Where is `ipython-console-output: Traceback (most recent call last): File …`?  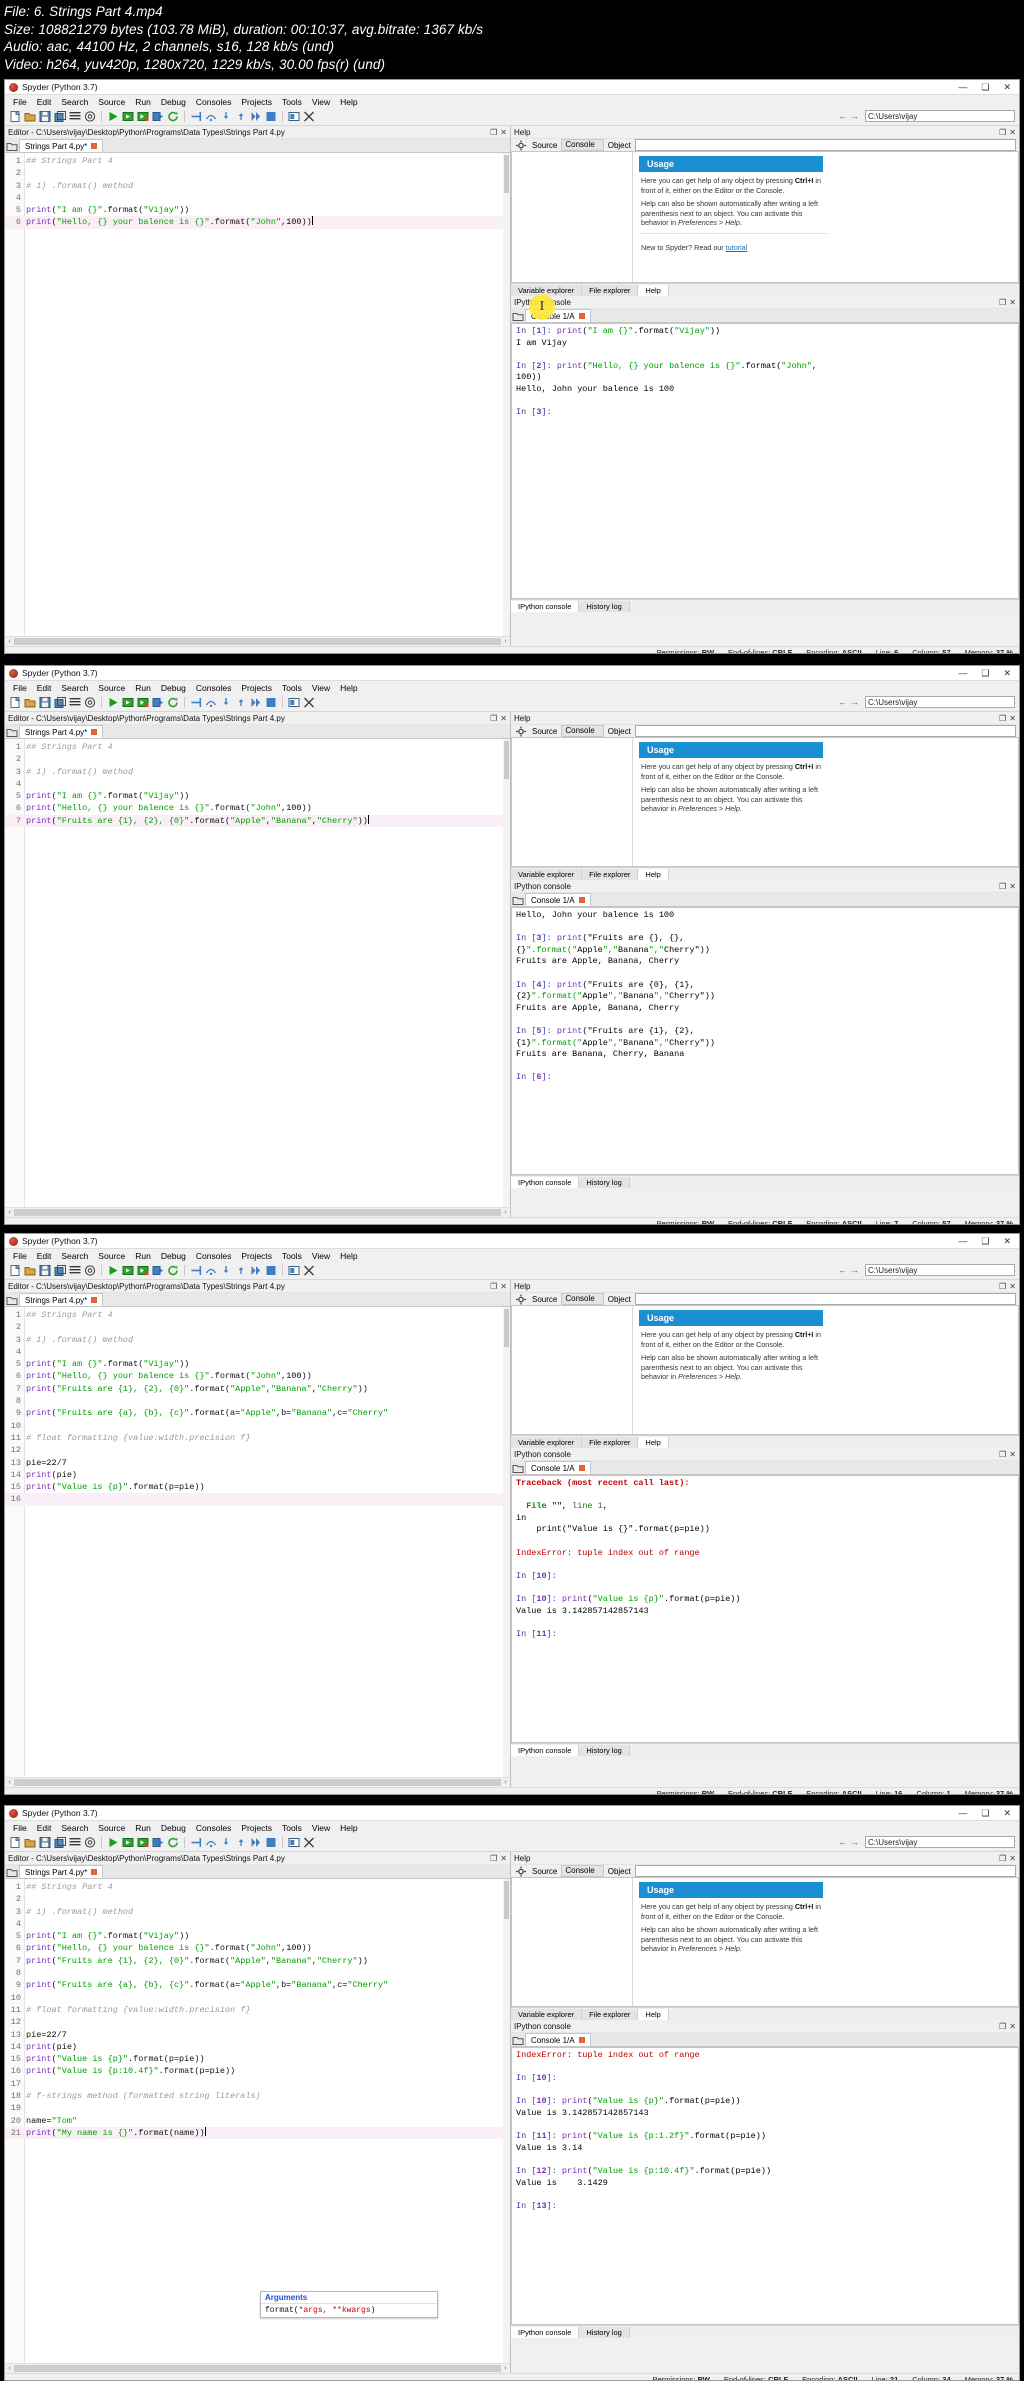
ipython-console-output: Traceback (most recent call last): File … is located at coordinates (765, 1609).